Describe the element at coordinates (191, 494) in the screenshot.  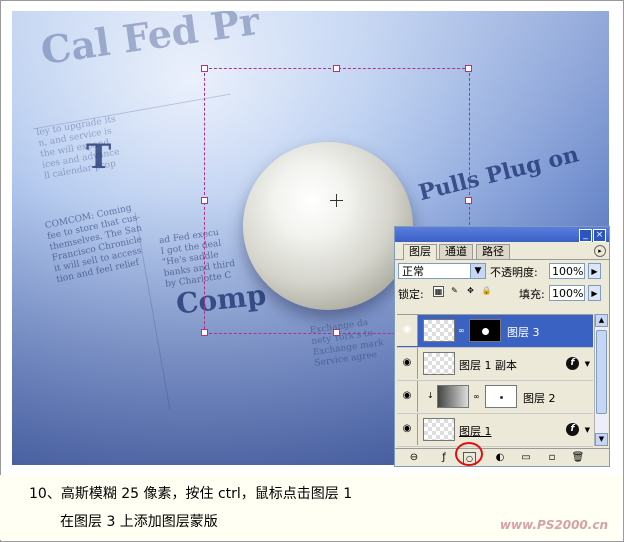
I see `caption-line-1: 10、高斯模糊 25 像素，按住 ctrl，鼠标点击图层 1` at that location.